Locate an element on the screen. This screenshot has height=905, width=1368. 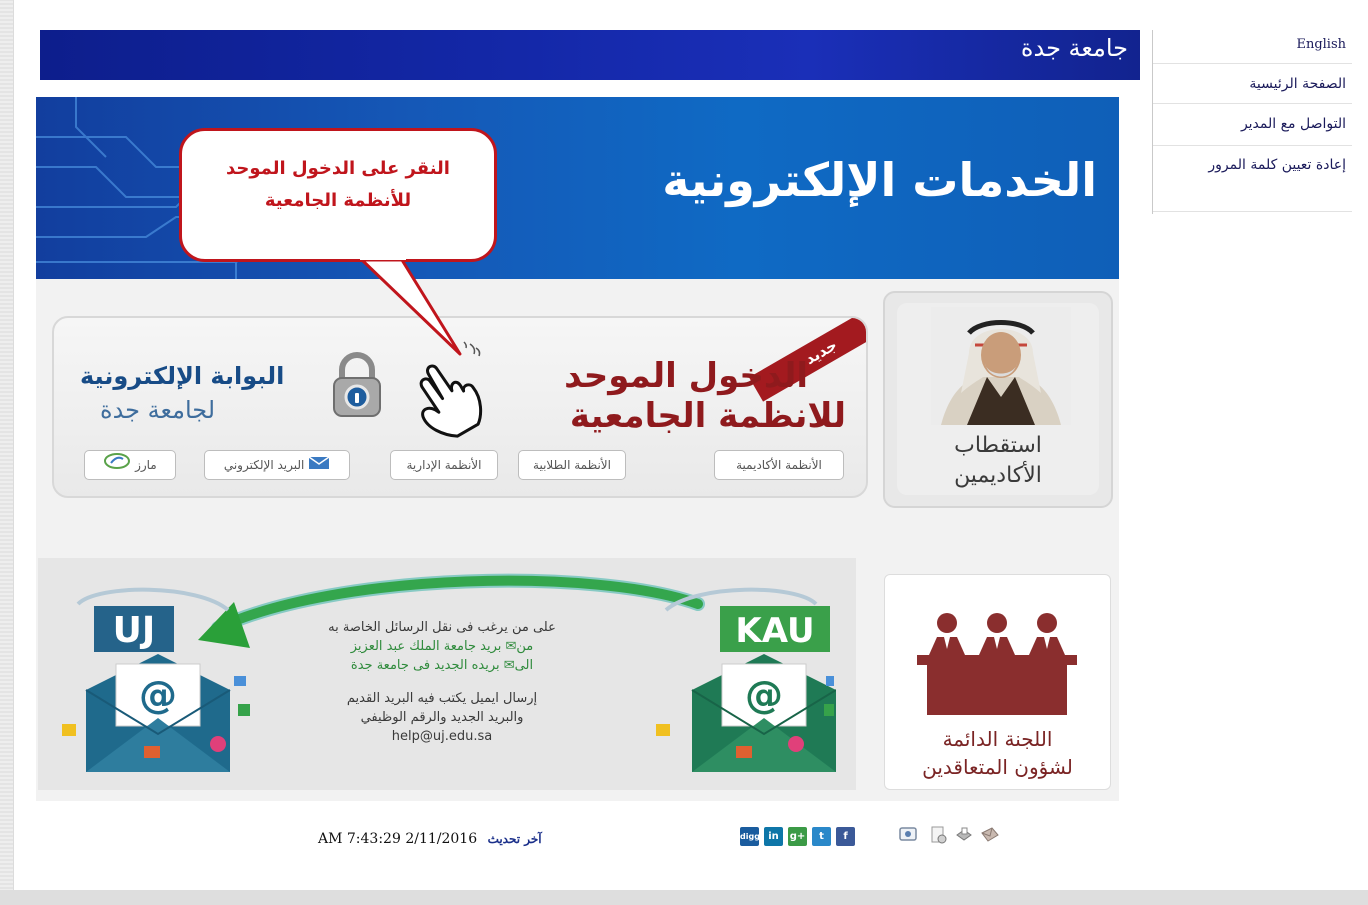
sidebar-item-english: English is located at coordinates (1252, 47).